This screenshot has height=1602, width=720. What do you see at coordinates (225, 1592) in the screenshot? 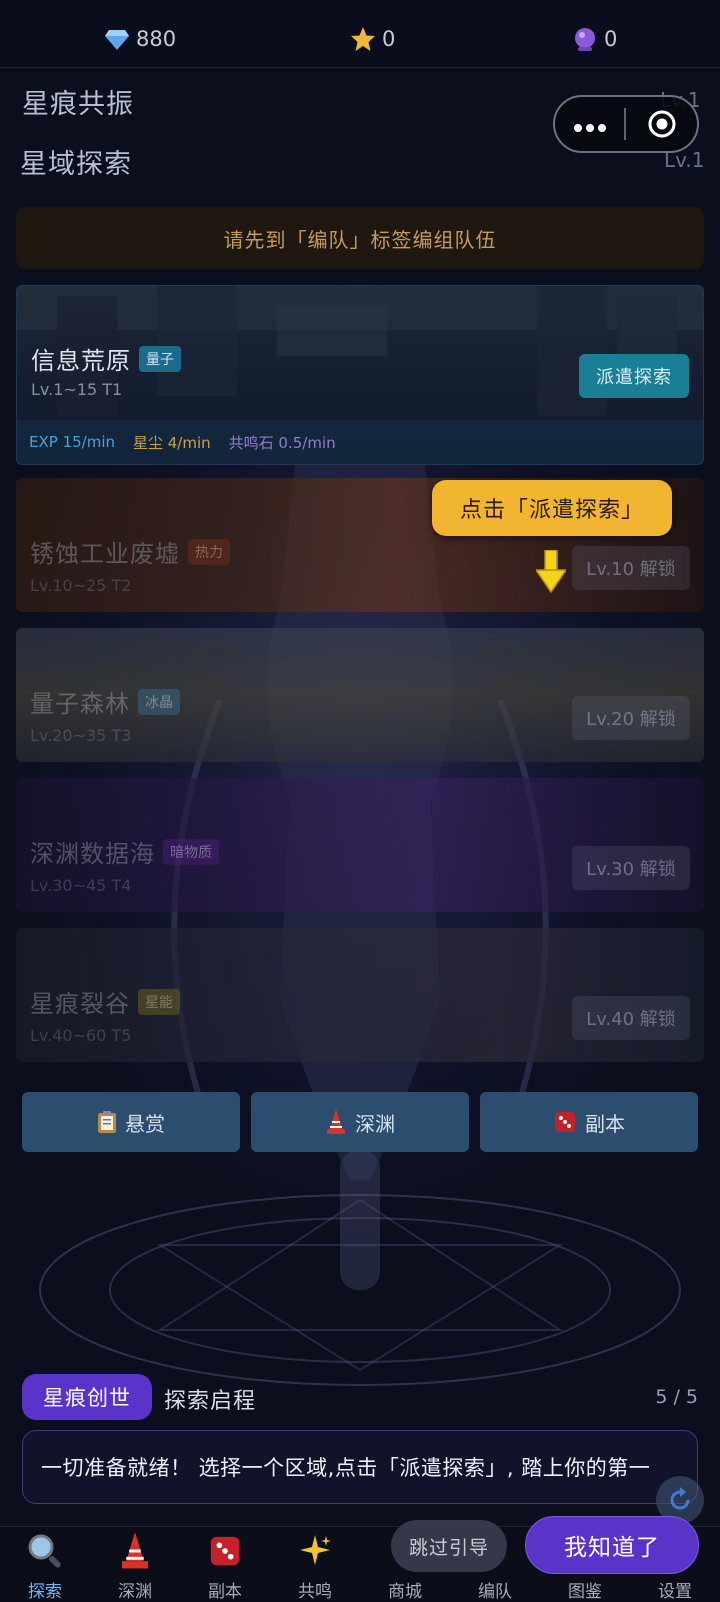
I see `tab-label: 副本` at bounding box center [225, 1592].